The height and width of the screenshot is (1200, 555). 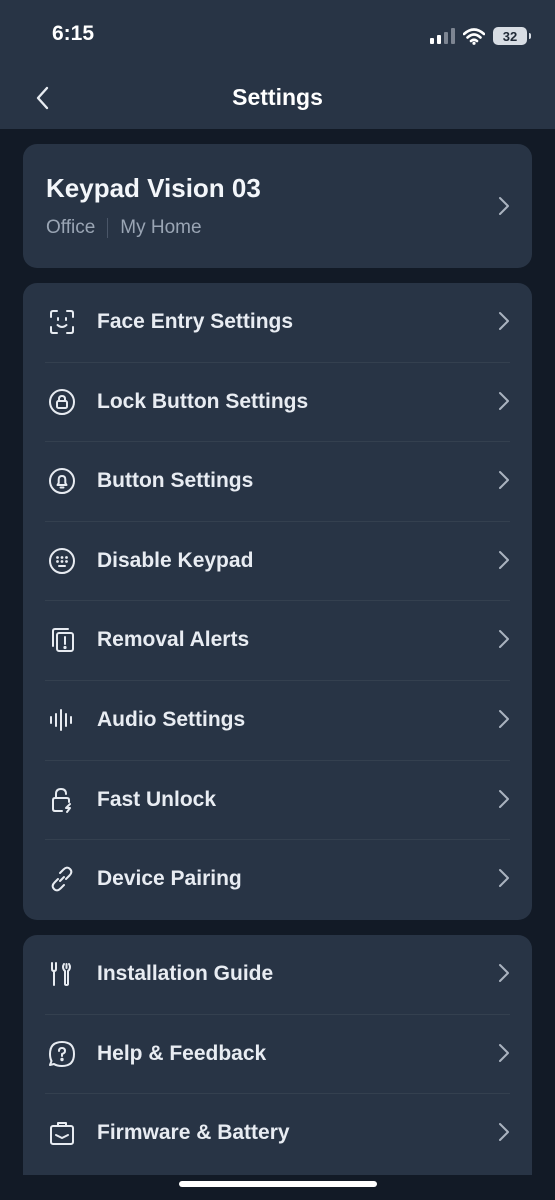 I want to click on installation-guide-item: Installation Guide, so click(x=277, y=975).